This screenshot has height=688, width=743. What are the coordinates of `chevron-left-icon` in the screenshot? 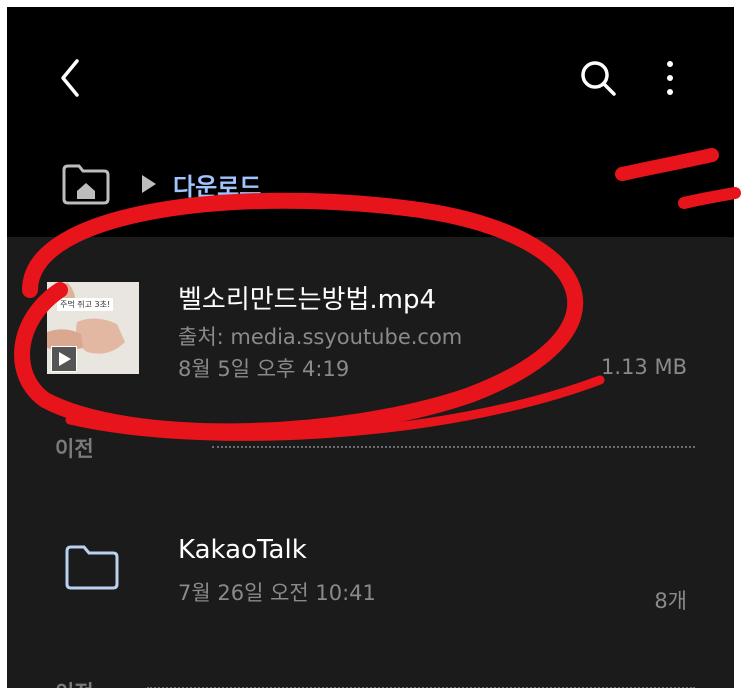 It's located at (70, 78).